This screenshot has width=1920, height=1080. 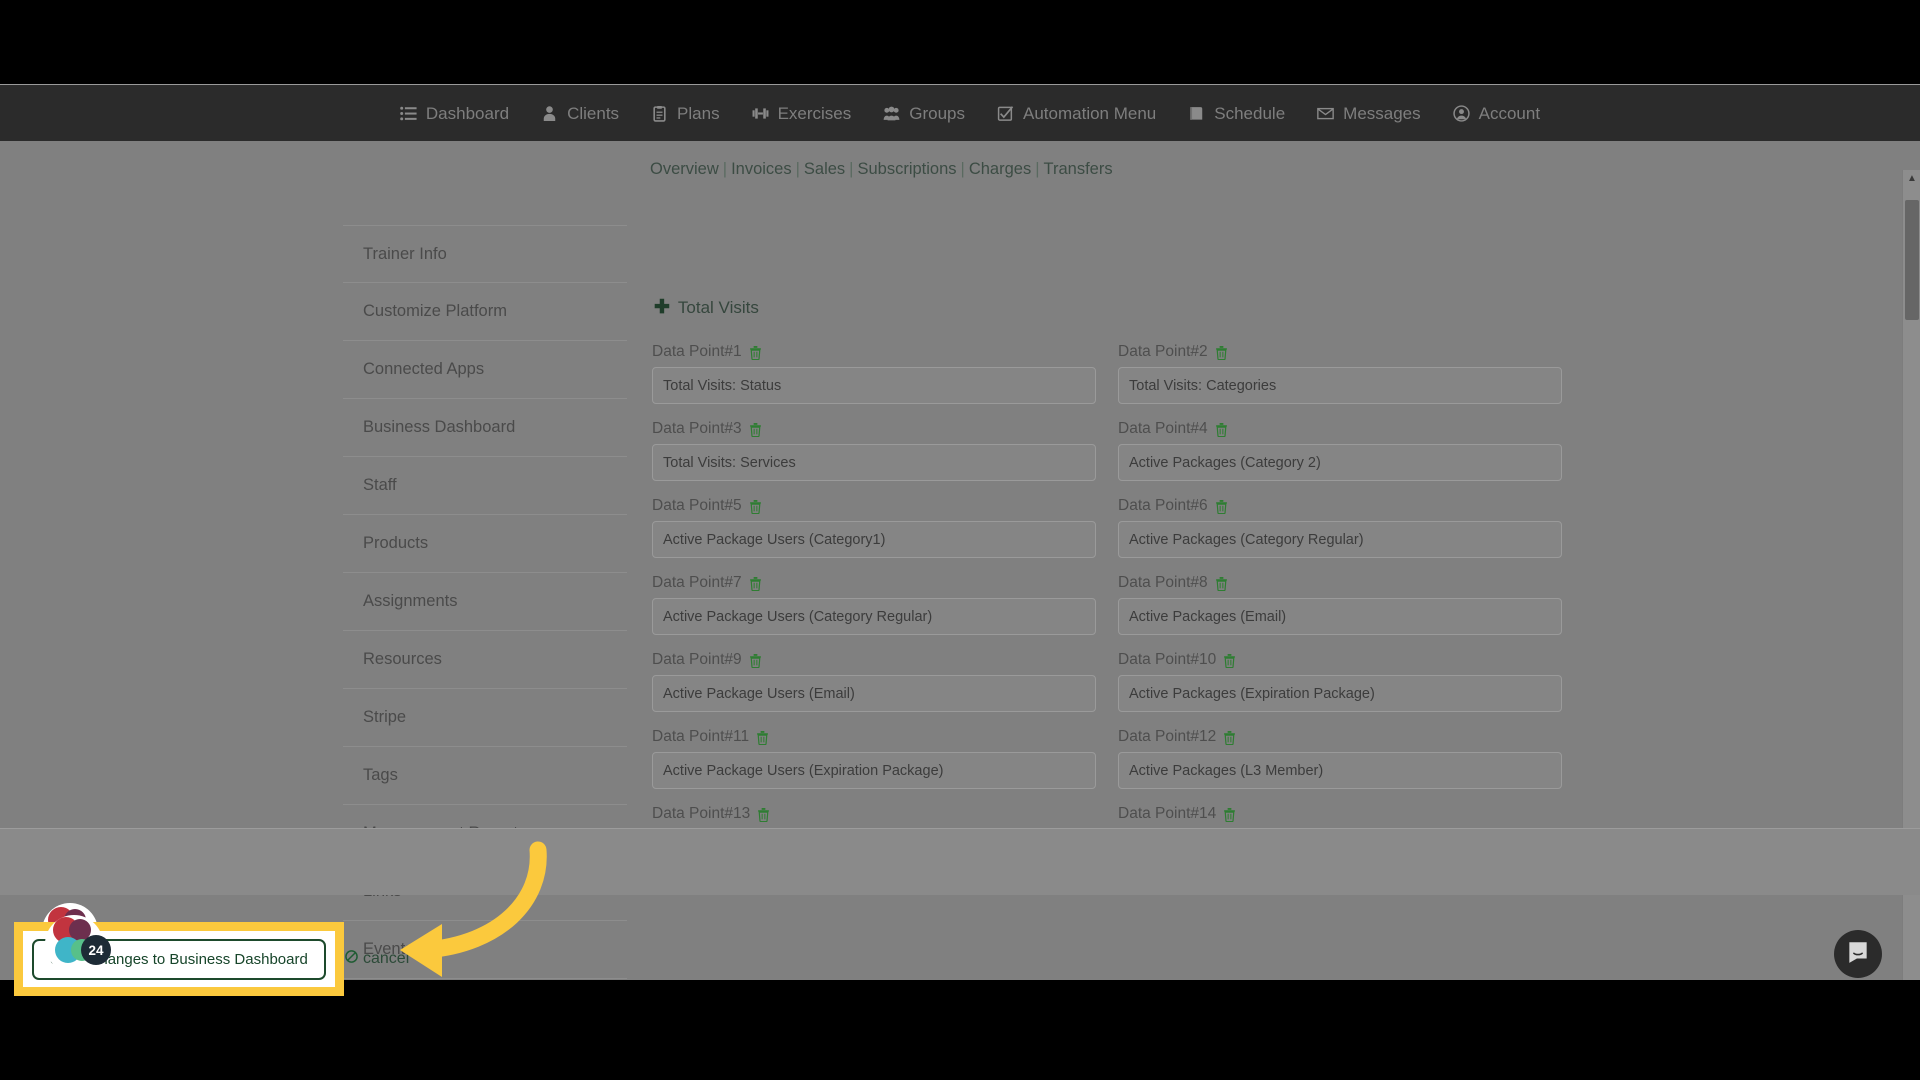 What do you see at coordinates (593, 113) in the screenshot?
I see `nav-label-clients: Clients` at bounding box center [593, 113].